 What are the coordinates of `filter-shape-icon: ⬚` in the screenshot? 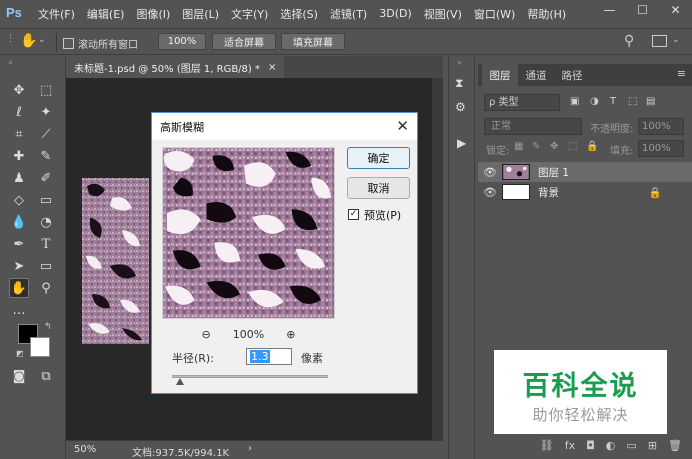 It's located at (632, 101).